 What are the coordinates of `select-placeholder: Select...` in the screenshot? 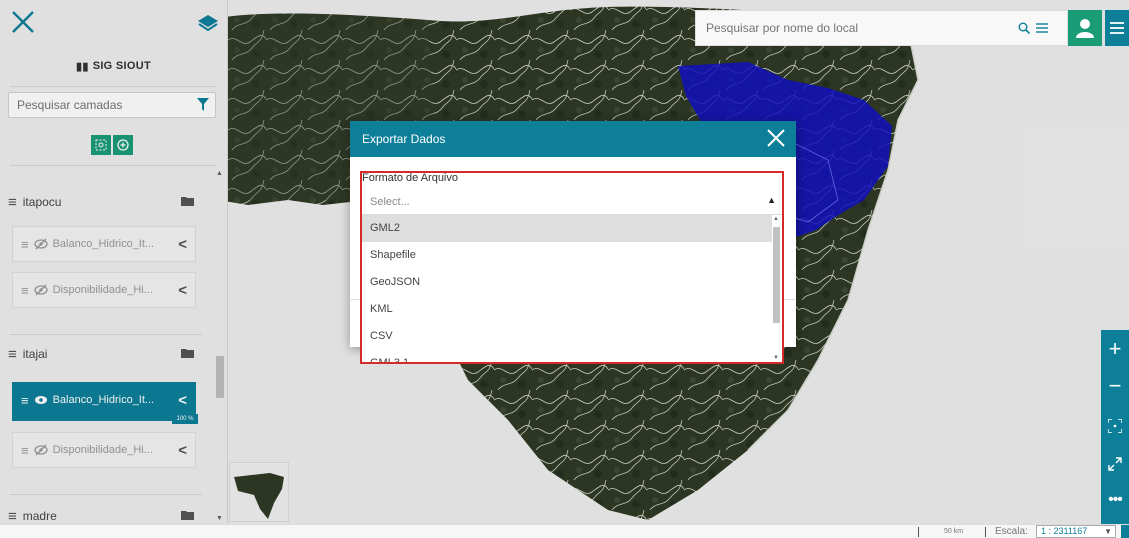 It's located at (390, 202).